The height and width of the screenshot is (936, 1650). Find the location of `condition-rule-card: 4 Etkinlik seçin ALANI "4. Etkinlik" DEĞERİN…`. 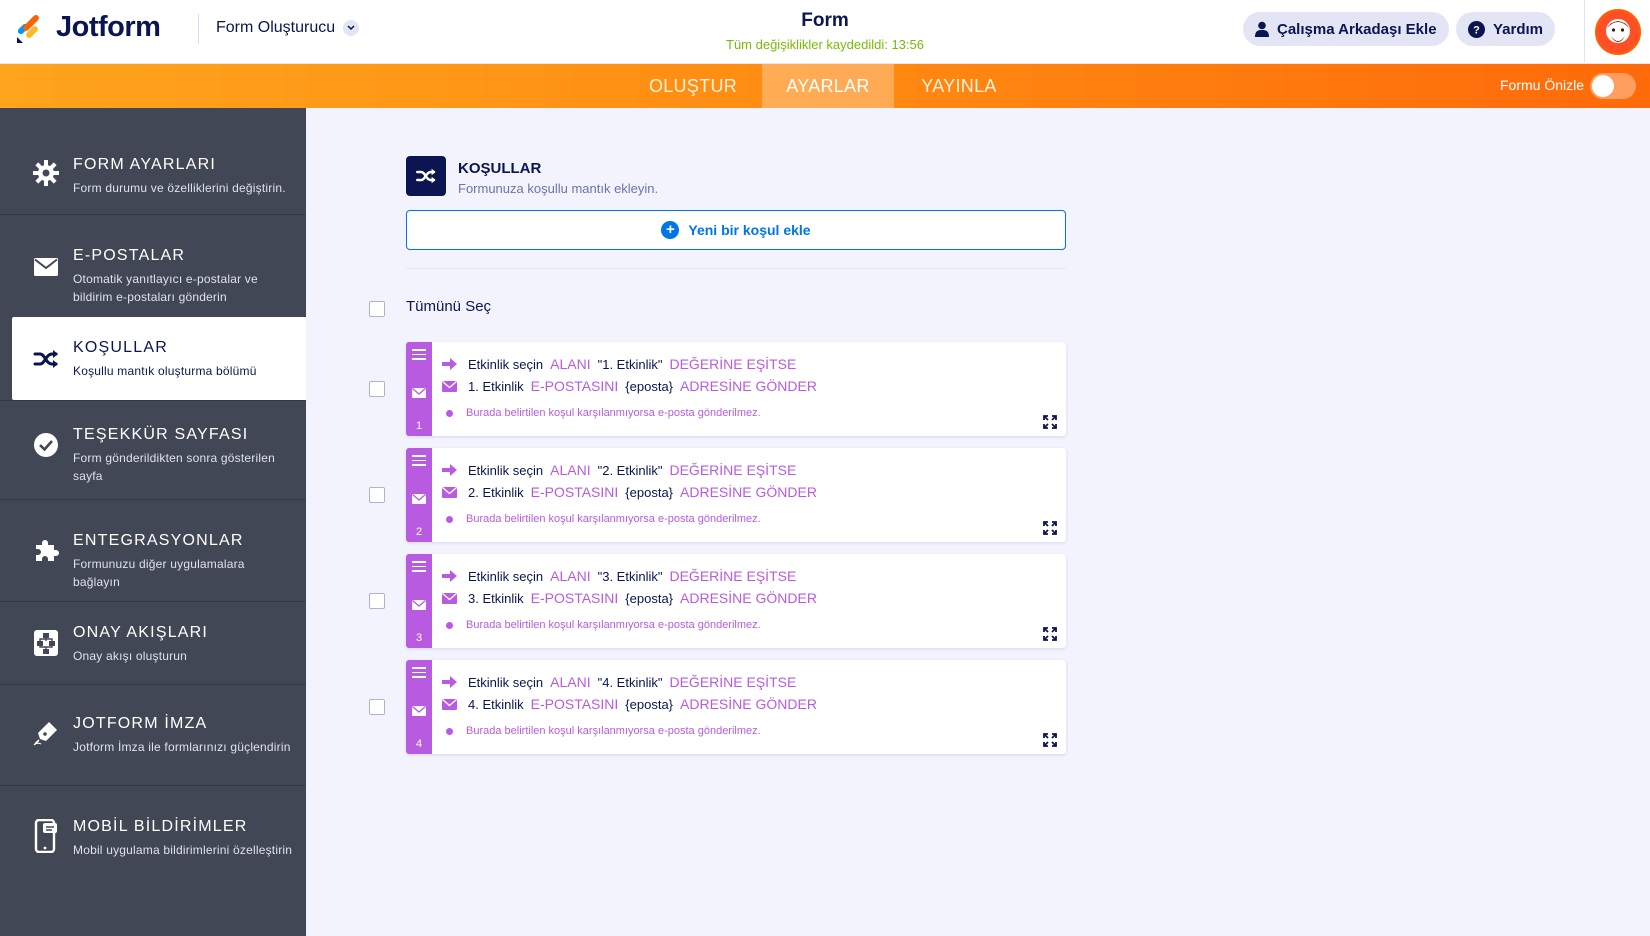

condition-rule-card: 4 Etkinlik seçin ALANI "4. Etkinlik" DEĞERİN… is located at coordinates (736, 707).